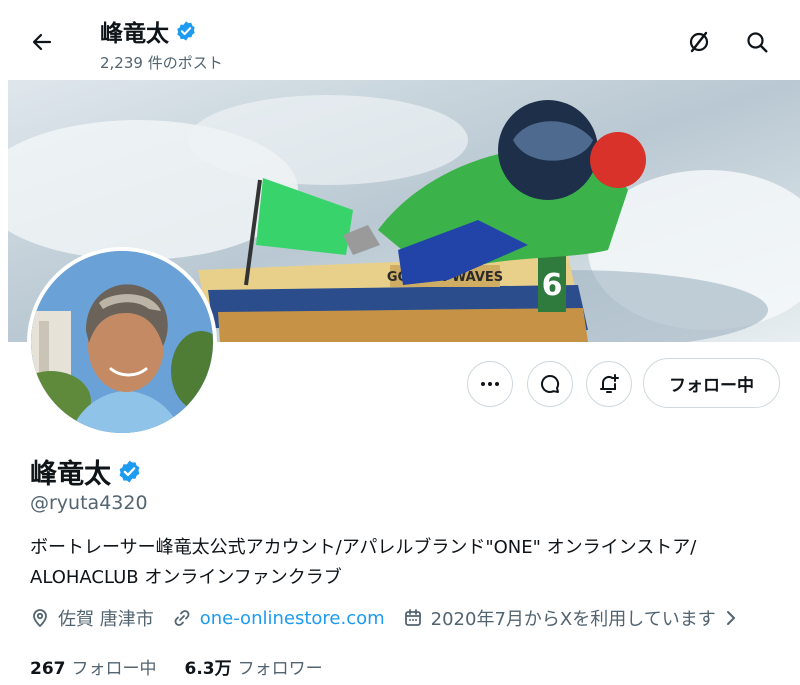 This screenshot has height=685, width=800. I want to click on back-button, so click(42, 42).